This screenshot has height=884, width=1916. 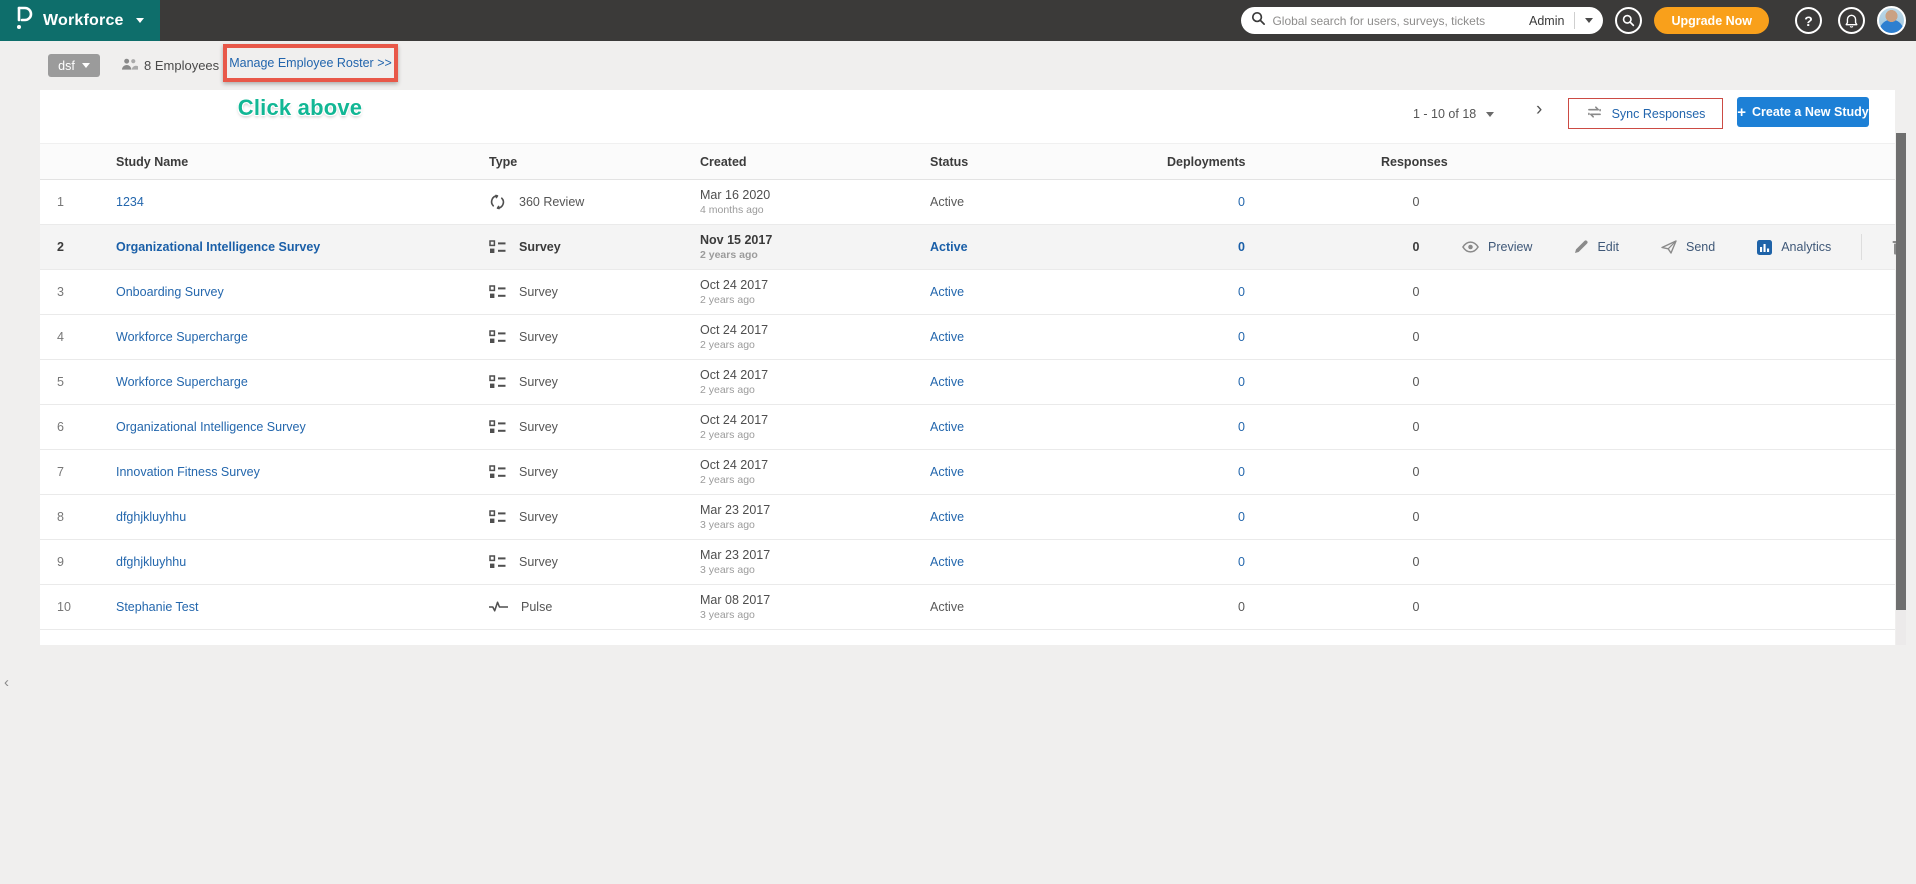 I want to click on header-study-name: Study Name, so click(x=152, y=161).